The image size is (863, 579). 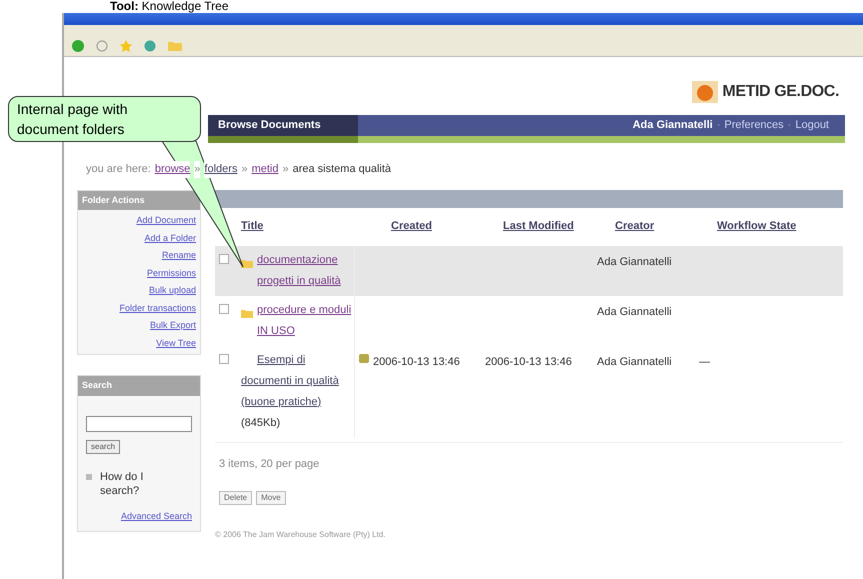 I want to click on action-link: Add a Folder, so click(x=170, y=238).